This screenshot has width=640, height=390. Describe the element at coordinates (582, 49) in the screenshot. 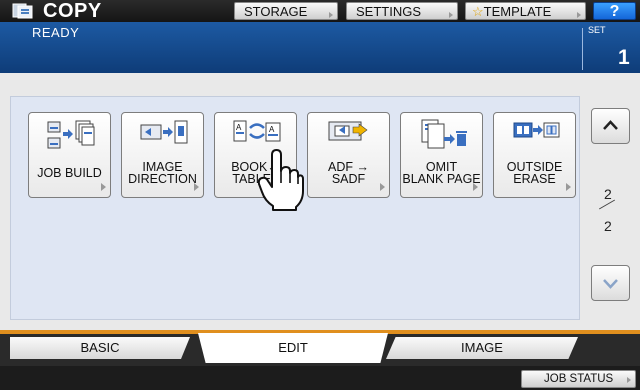

I see `set-divider` at that location.